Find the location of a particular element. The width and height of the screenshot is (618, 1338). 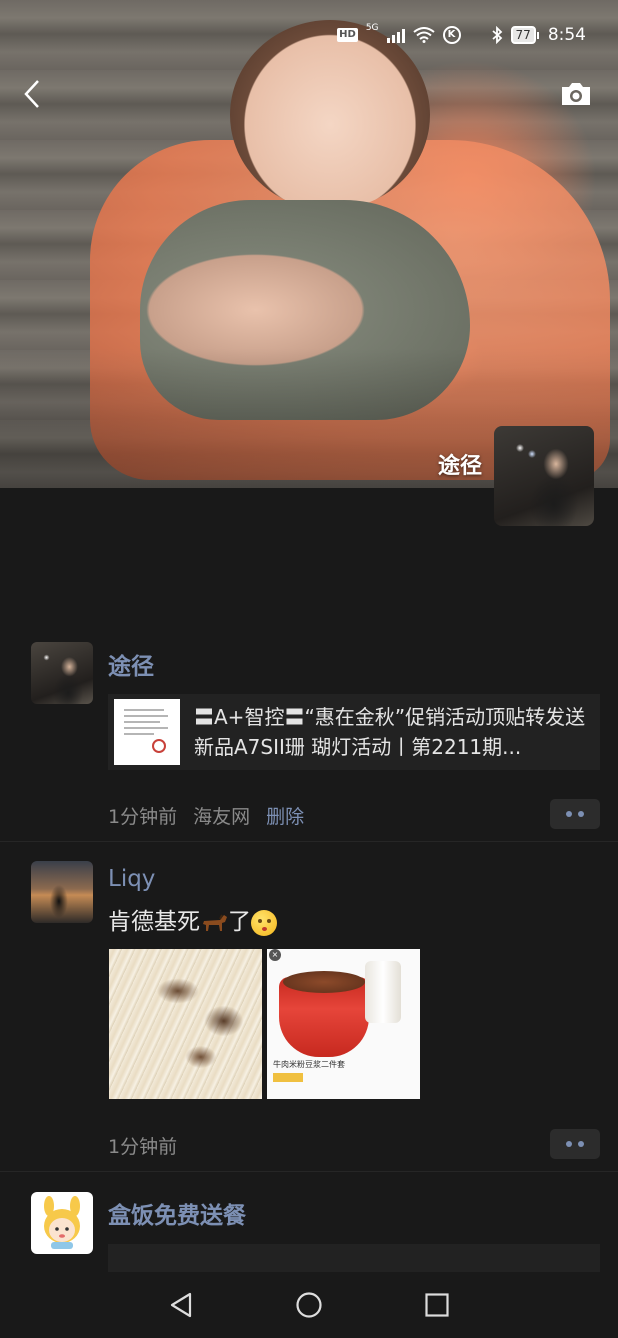

post-text-before: 肯德基死 is located at coordinates (154, 922).